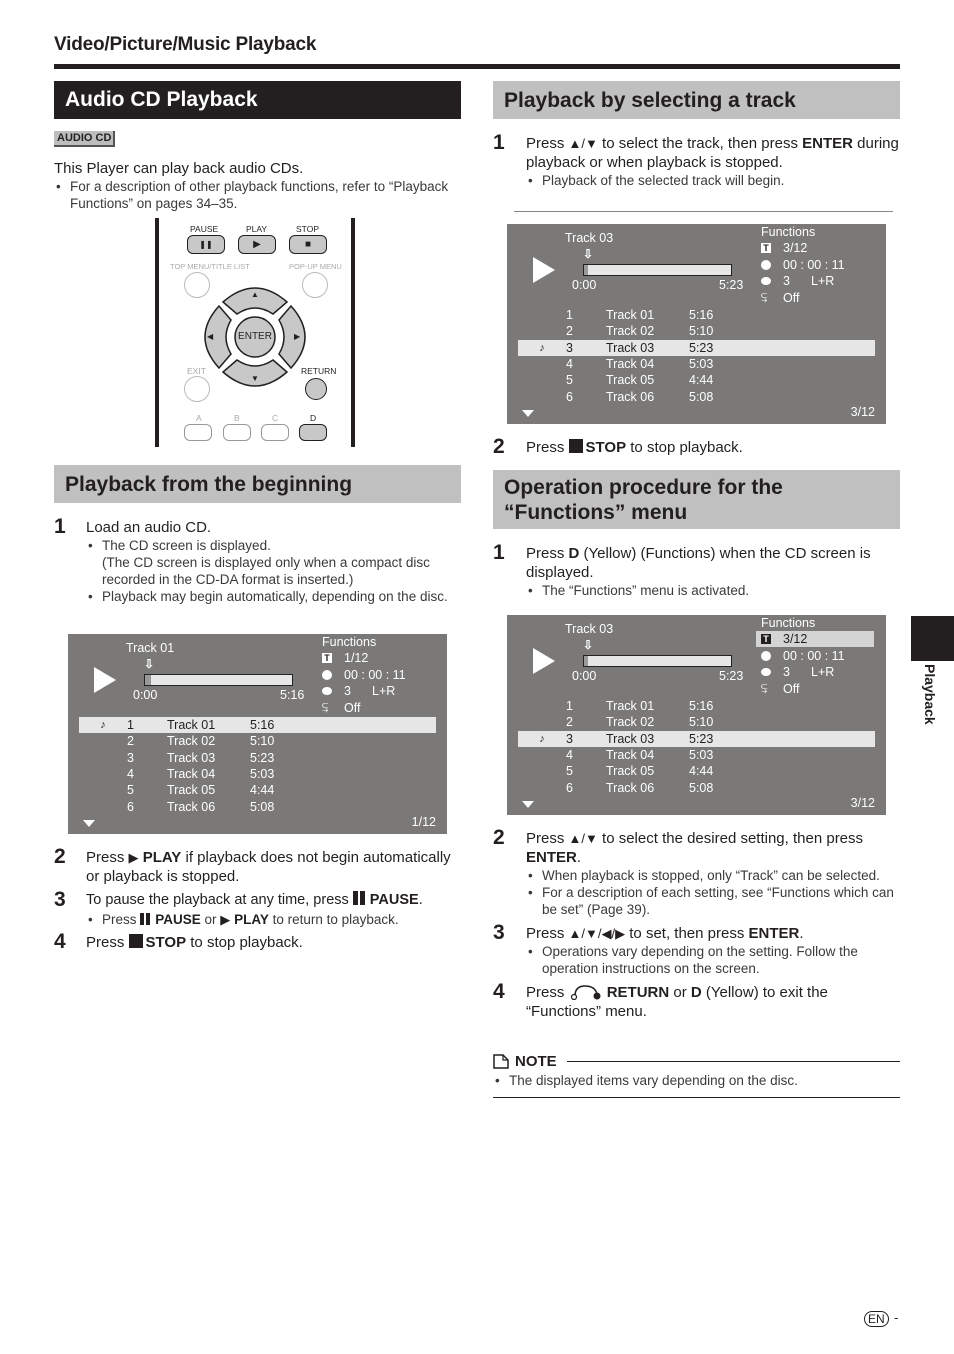  What do you see at coordinates (218, 680) in the screenshot?
I see `progress-bar` at bounding box center [218, 680].